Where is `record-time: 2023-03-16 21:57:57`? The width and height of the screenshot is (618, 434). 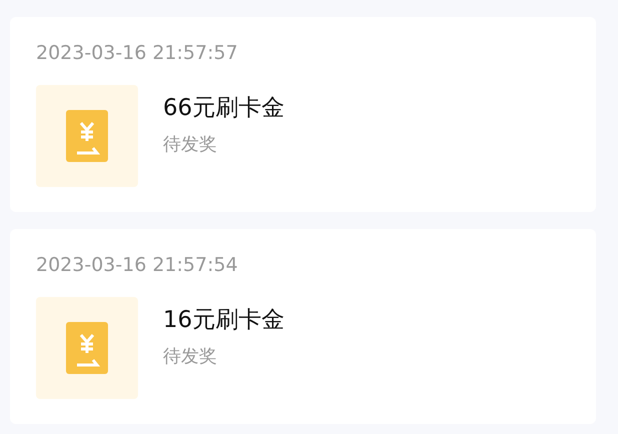
record-time: 2023-03-16 21:57:57 is located at coordinates (137, 53).